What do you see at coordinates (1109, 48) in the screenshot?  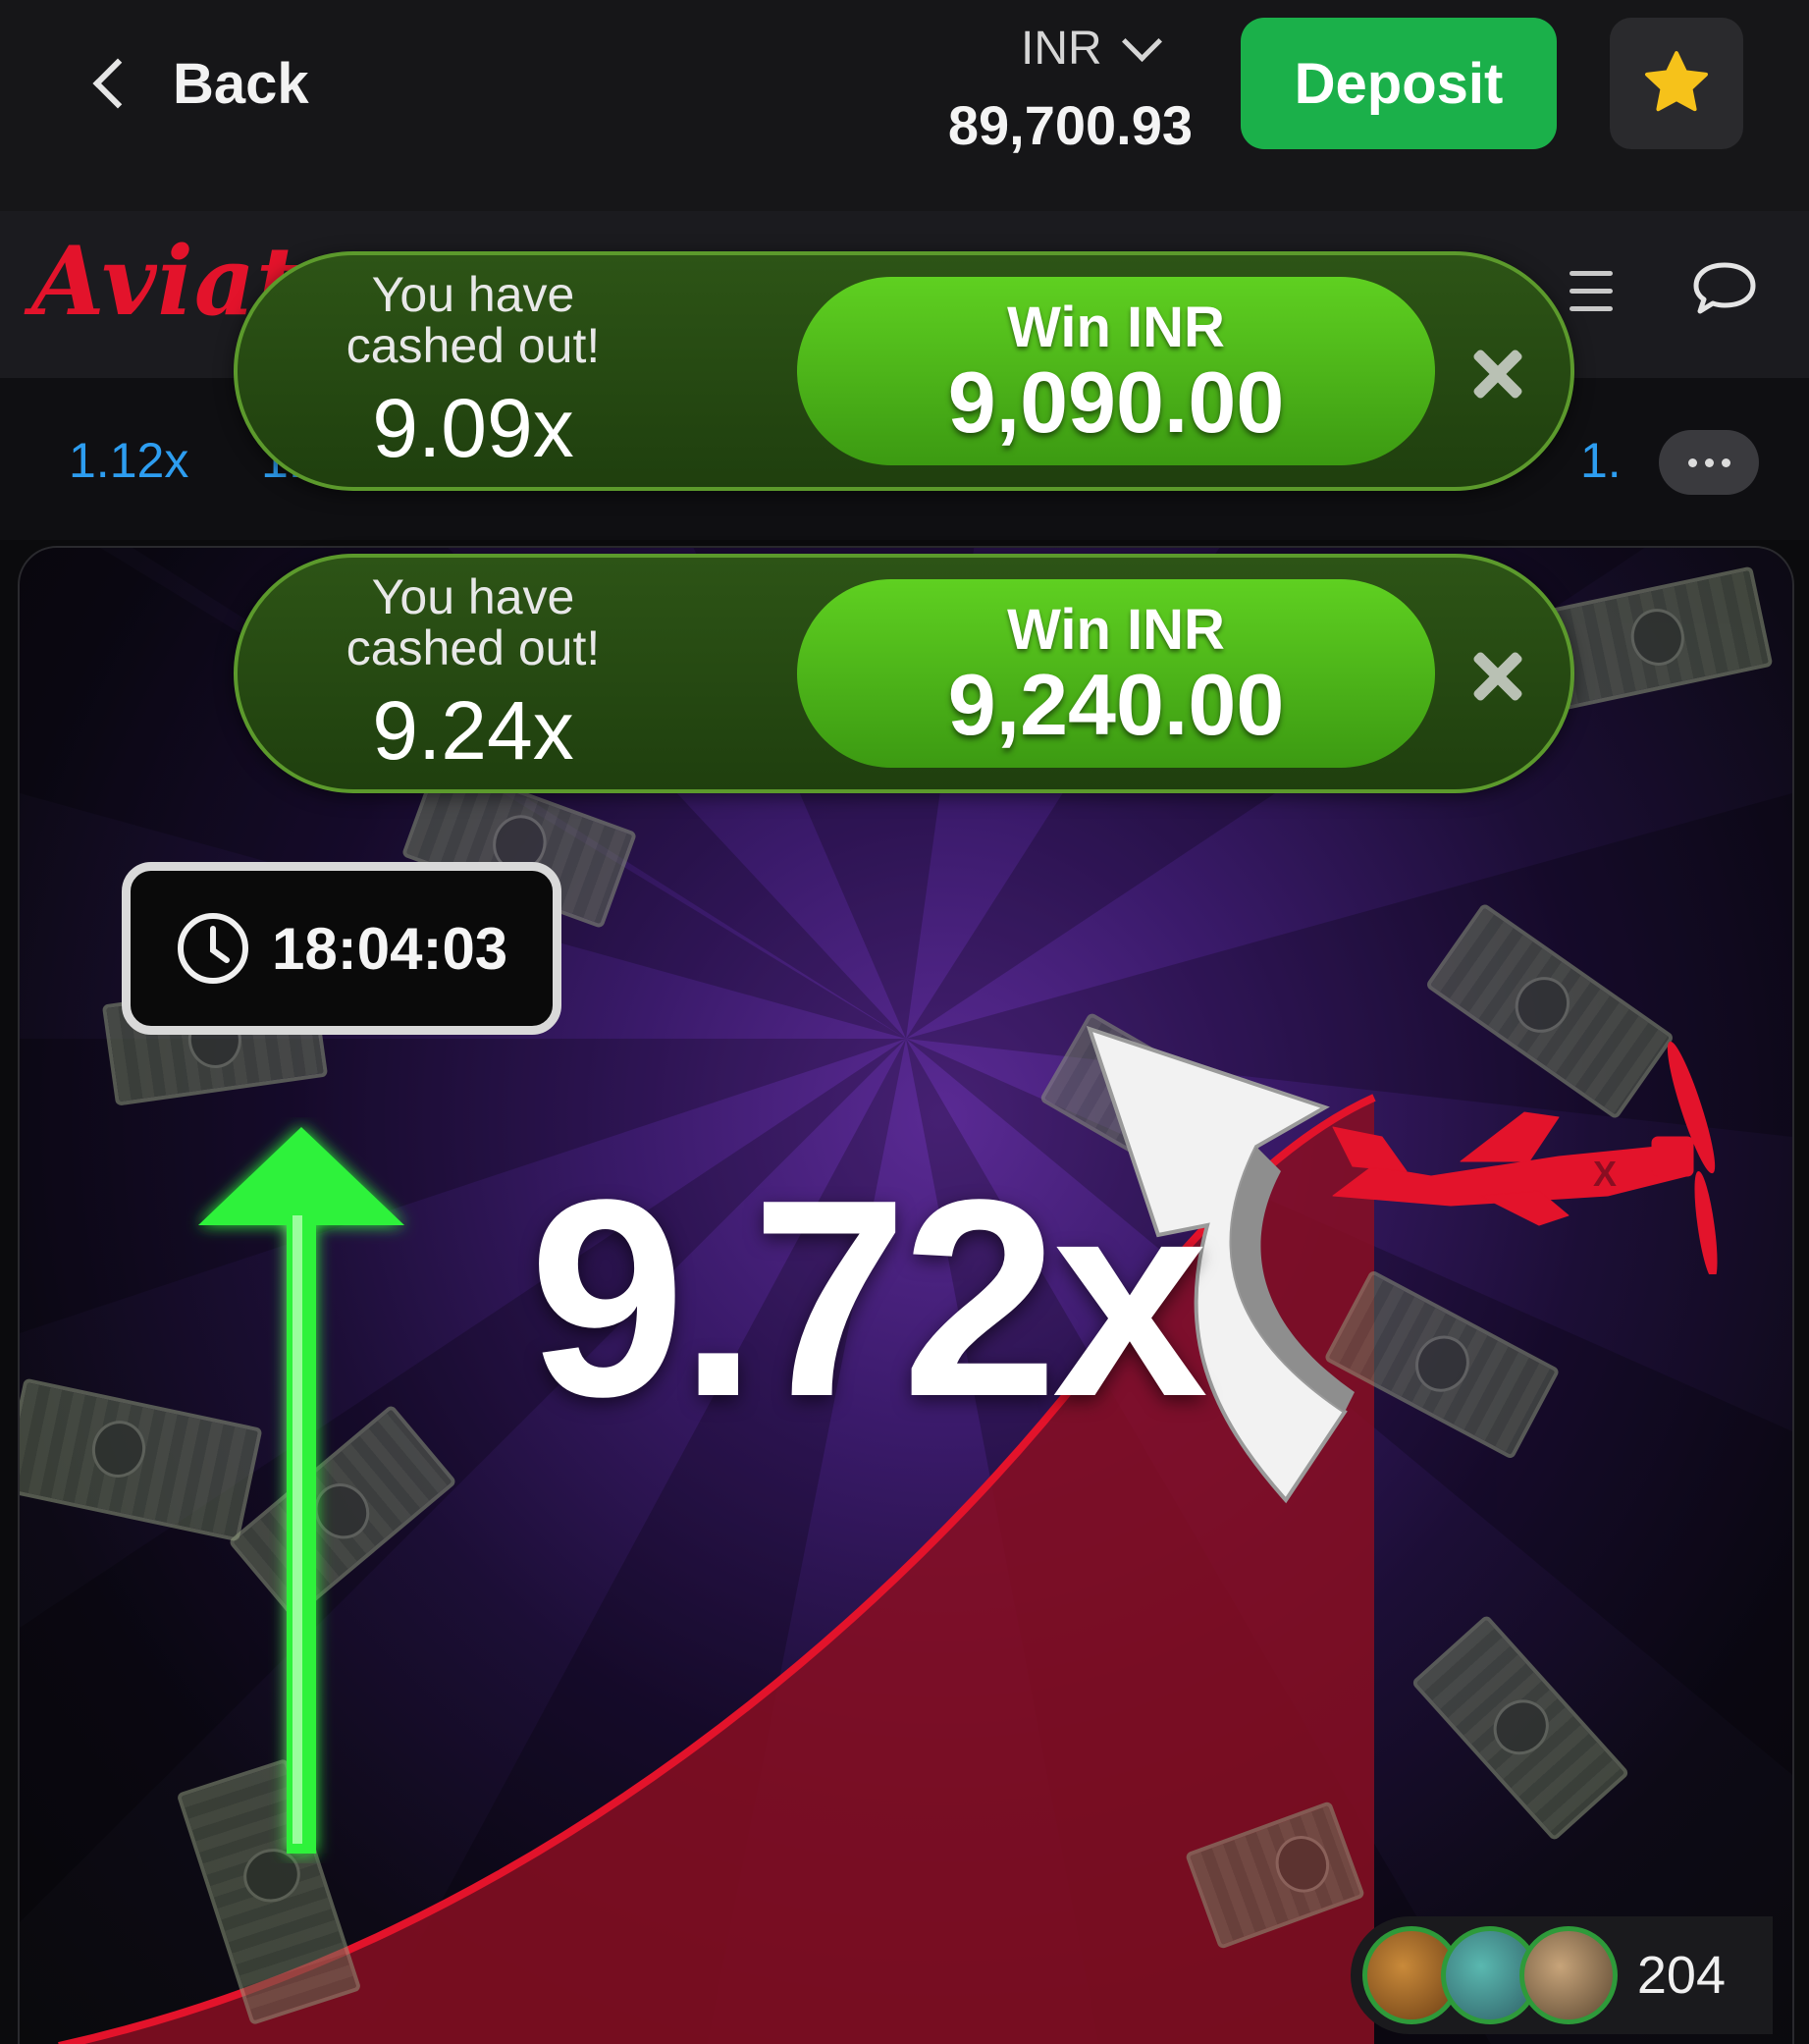 I see `currency-selector: INR` at bounding box center [1109, 48].